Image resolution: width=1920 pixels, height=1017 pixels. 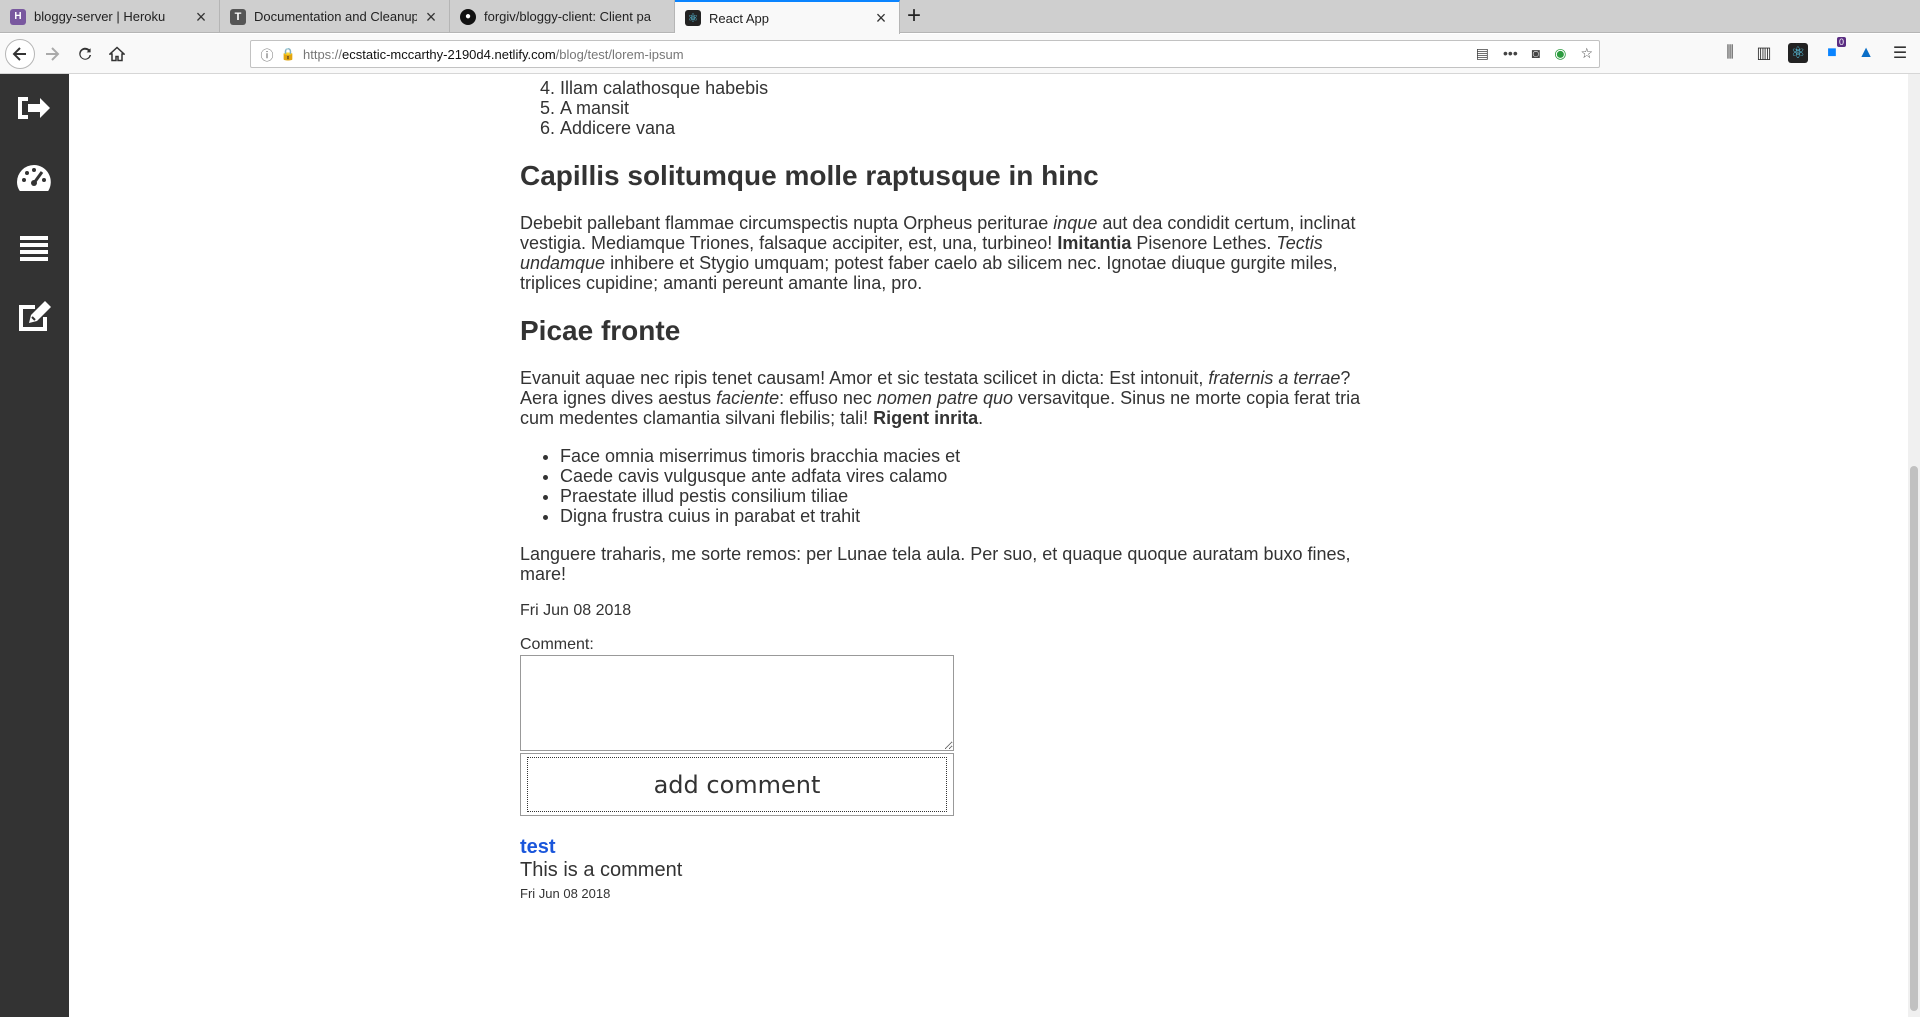 I want to click on pocket-icon: ◙, so click(x=1536, y=53).